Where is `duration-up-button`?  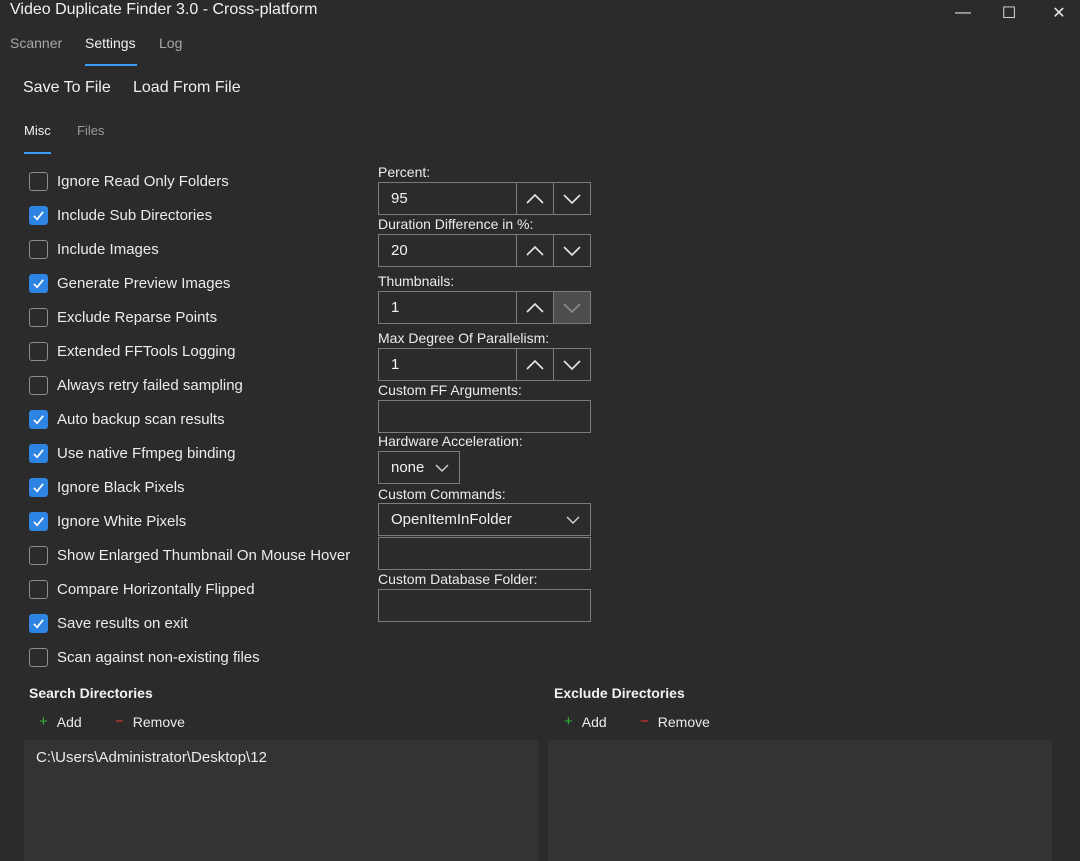
duration-up-button is located at coordinates (534, 250).